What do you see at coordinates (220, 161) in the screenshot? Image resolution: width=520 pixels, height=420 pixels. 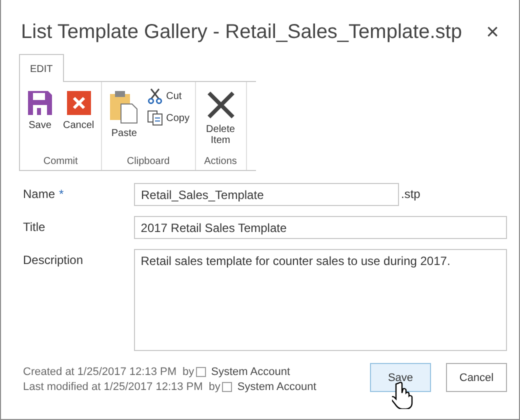 I see `group-label: Actions` at bounding box center [220, 161].